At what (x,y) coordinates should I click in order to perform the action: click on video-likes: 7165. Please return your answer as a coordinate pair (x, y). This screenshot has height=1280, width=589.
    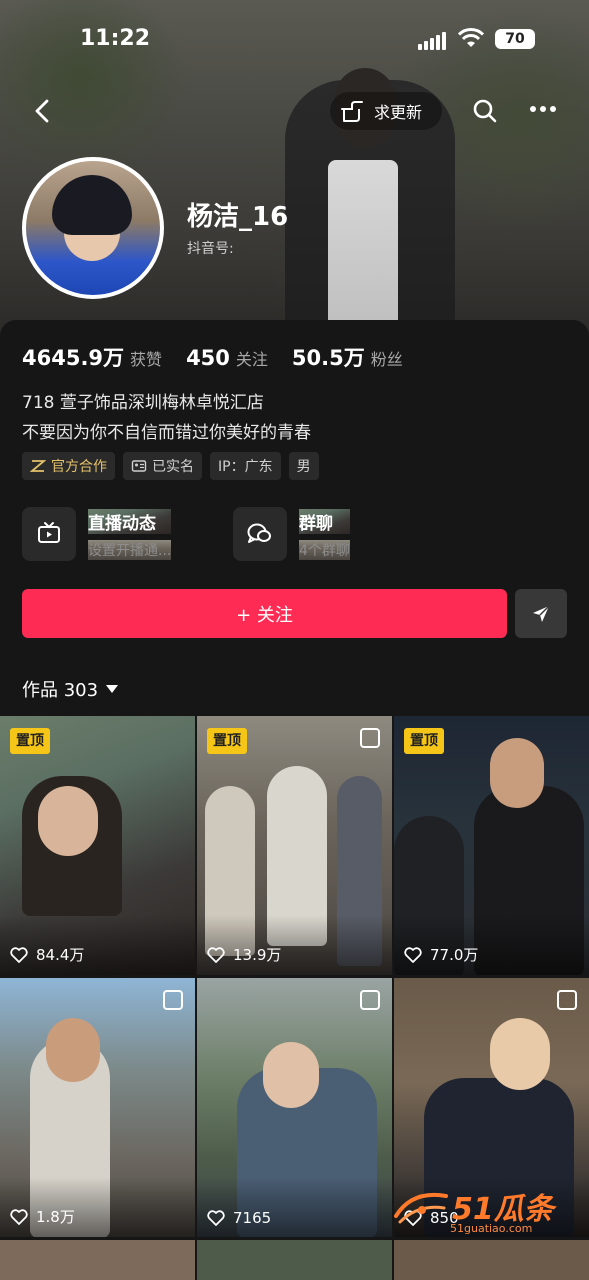
    Looking at the image, I should click on (239, 1218).